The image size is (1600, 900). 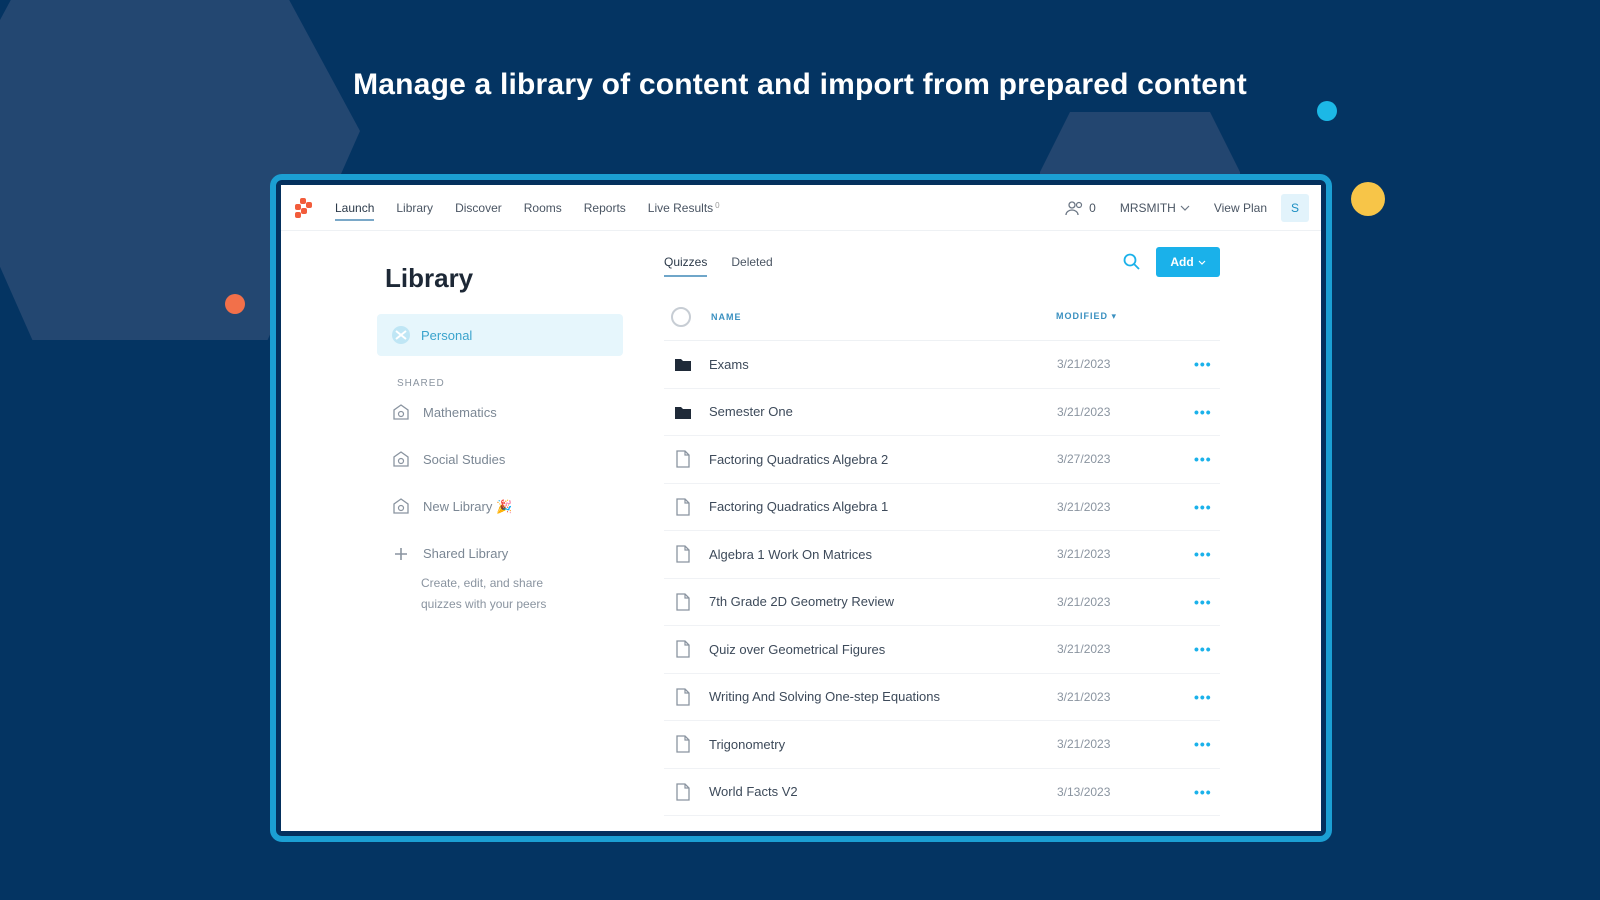 I want to click on nav-launch: Launch, so click(x=355, y=208).